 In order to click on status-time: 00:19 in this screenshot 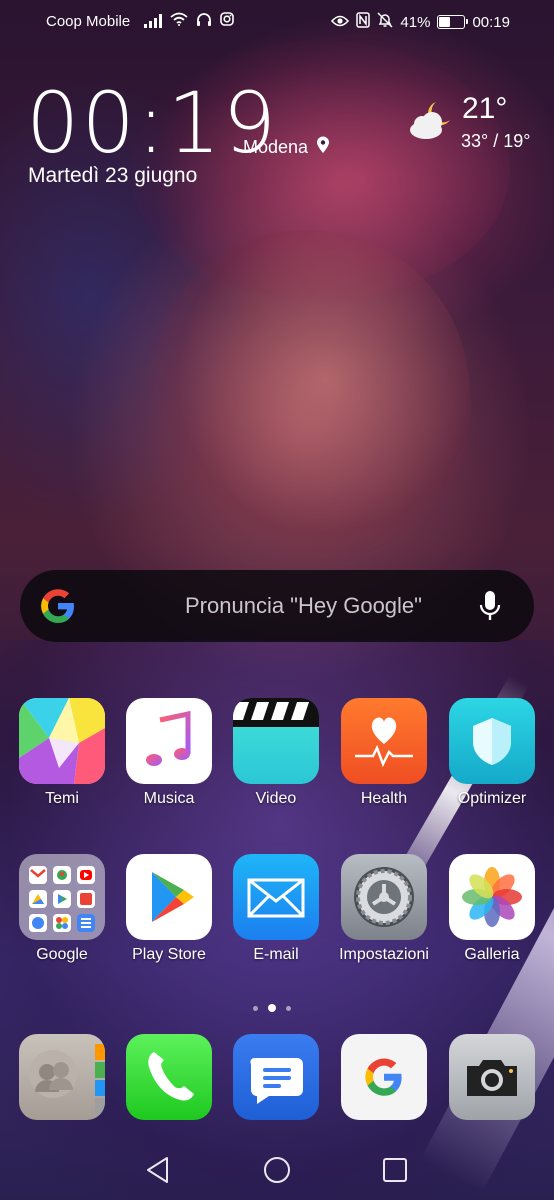, I will do `click(491, 22)`.